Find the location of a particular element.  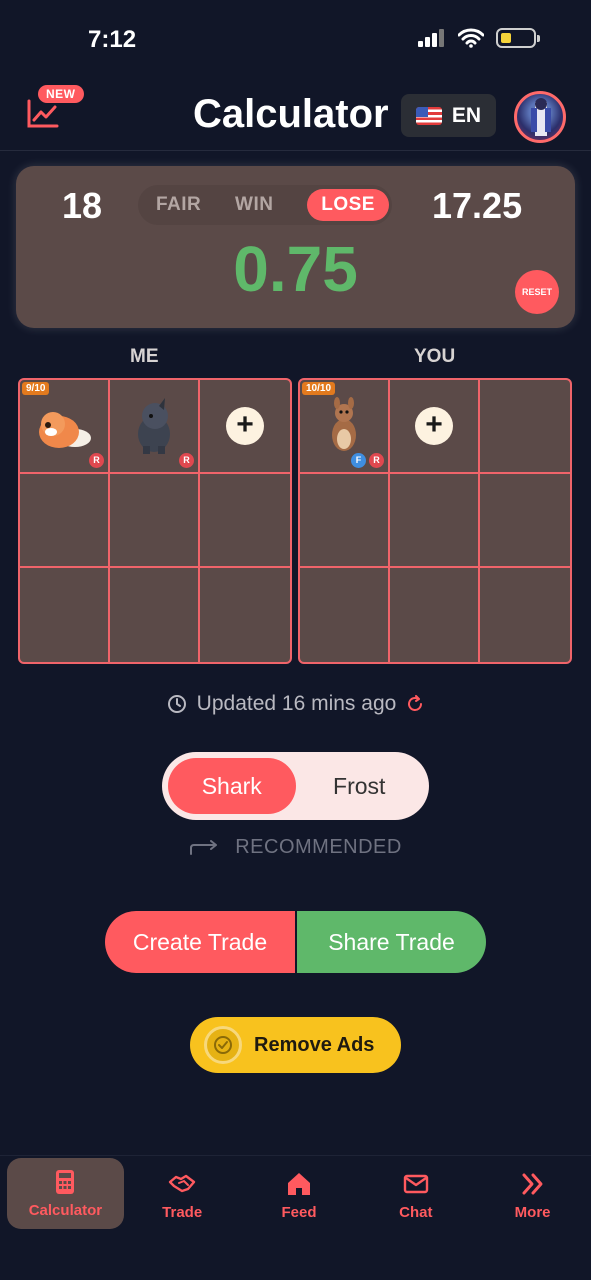

avatar is located at coordinates (540, 117).